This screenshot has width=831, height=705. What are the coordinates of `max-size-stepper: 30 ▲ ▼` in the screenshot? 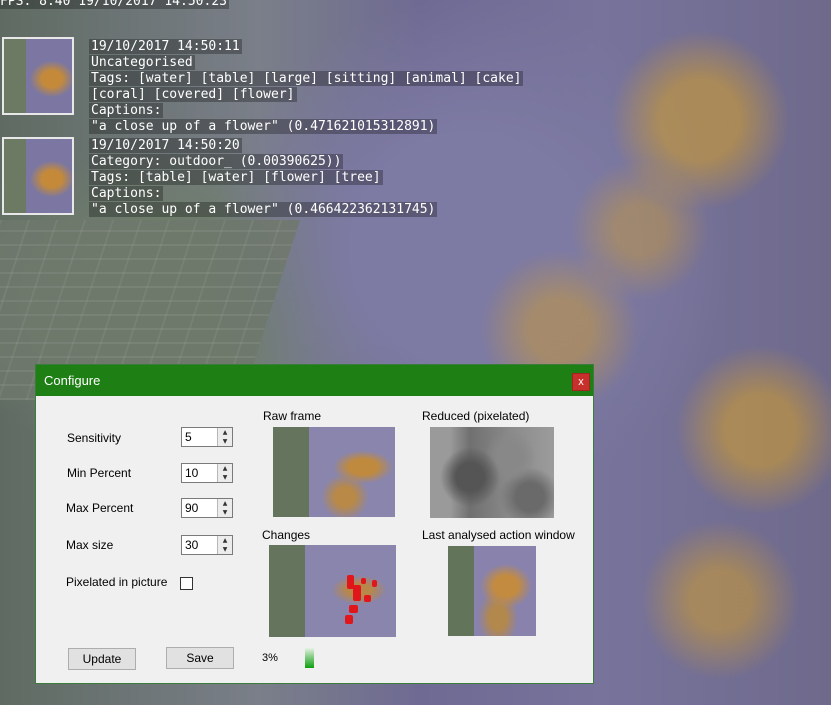 It's located at (207, 545).